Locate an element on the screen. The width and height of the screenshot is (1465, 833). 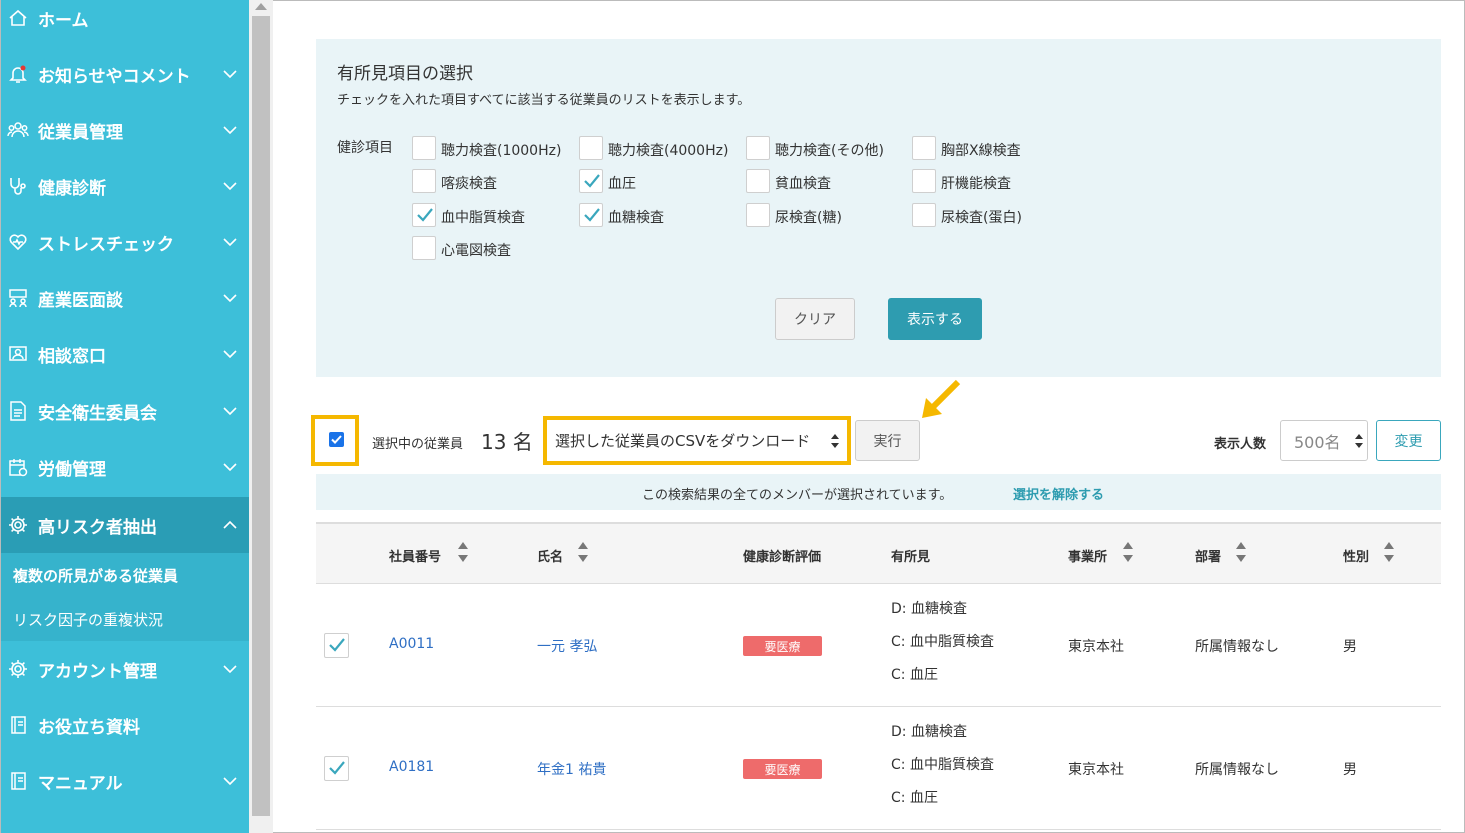
finding-item: D: 血糖検査 is located at coordinates (929, 609).